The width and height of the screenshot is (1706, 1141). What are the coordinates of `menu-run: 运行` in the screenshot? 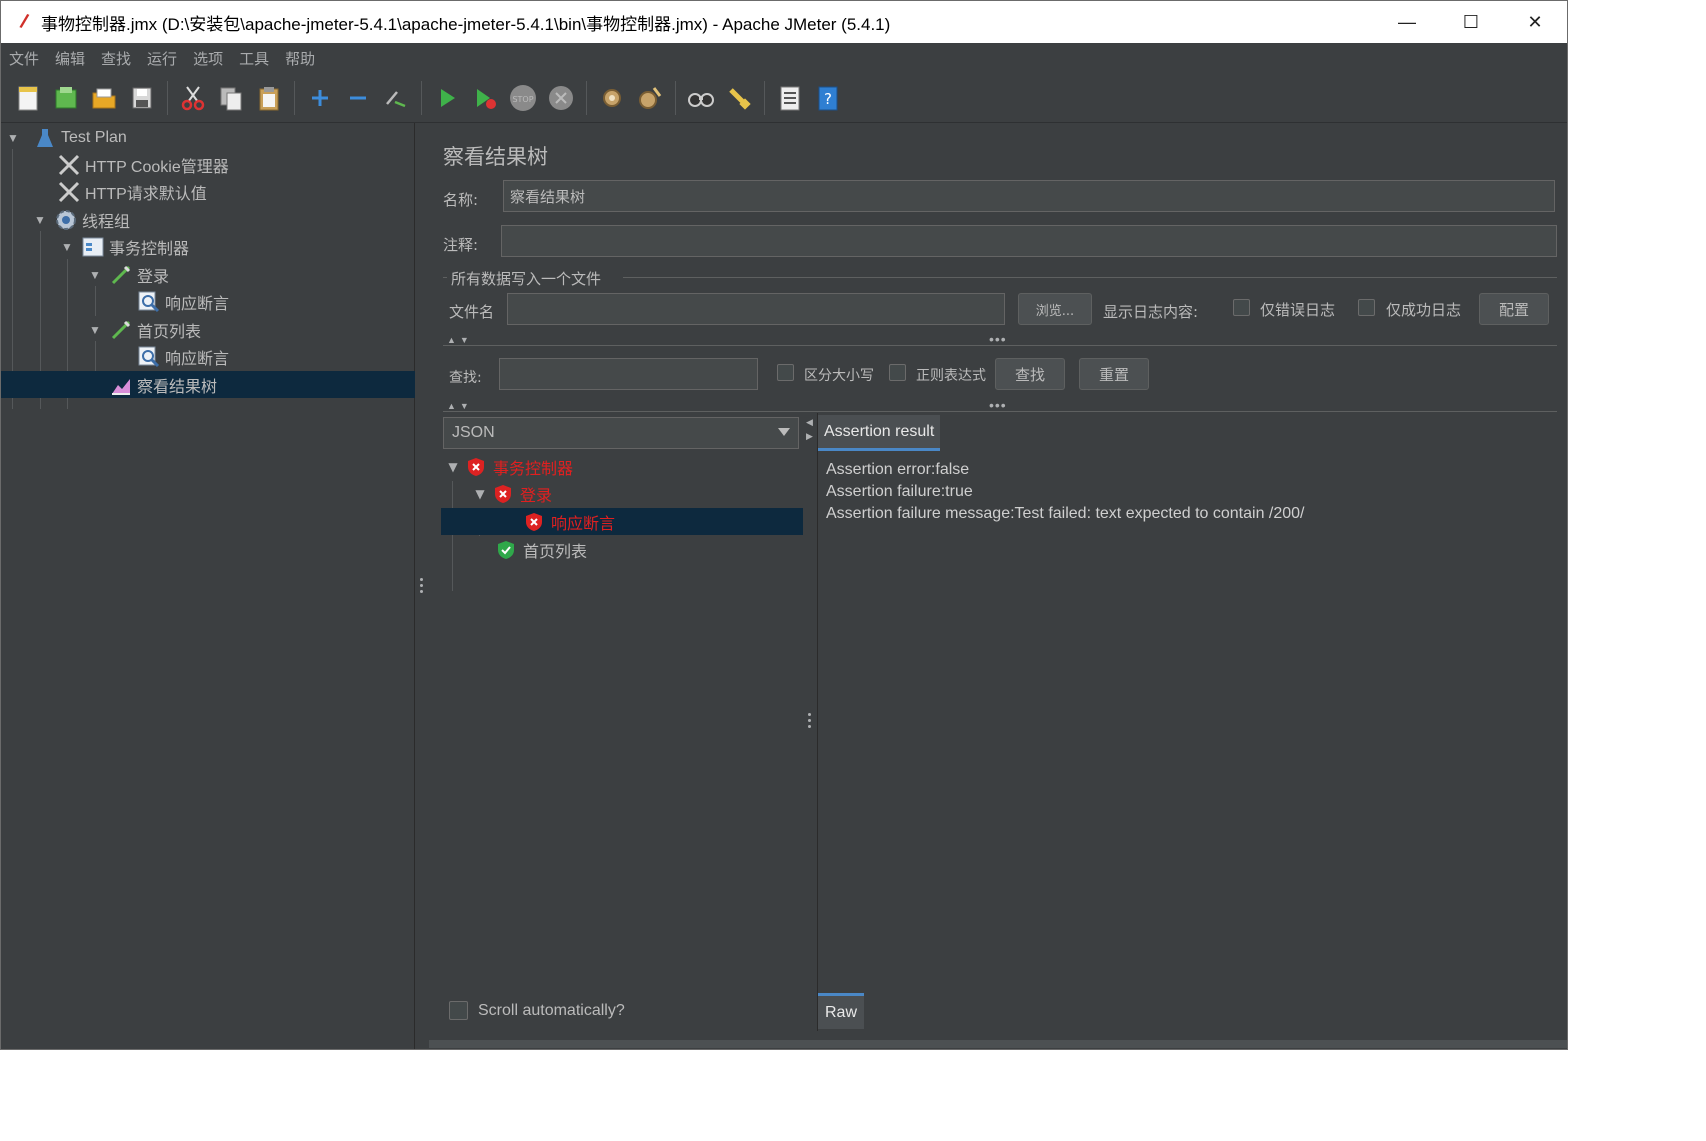 It's located at (162, 58).